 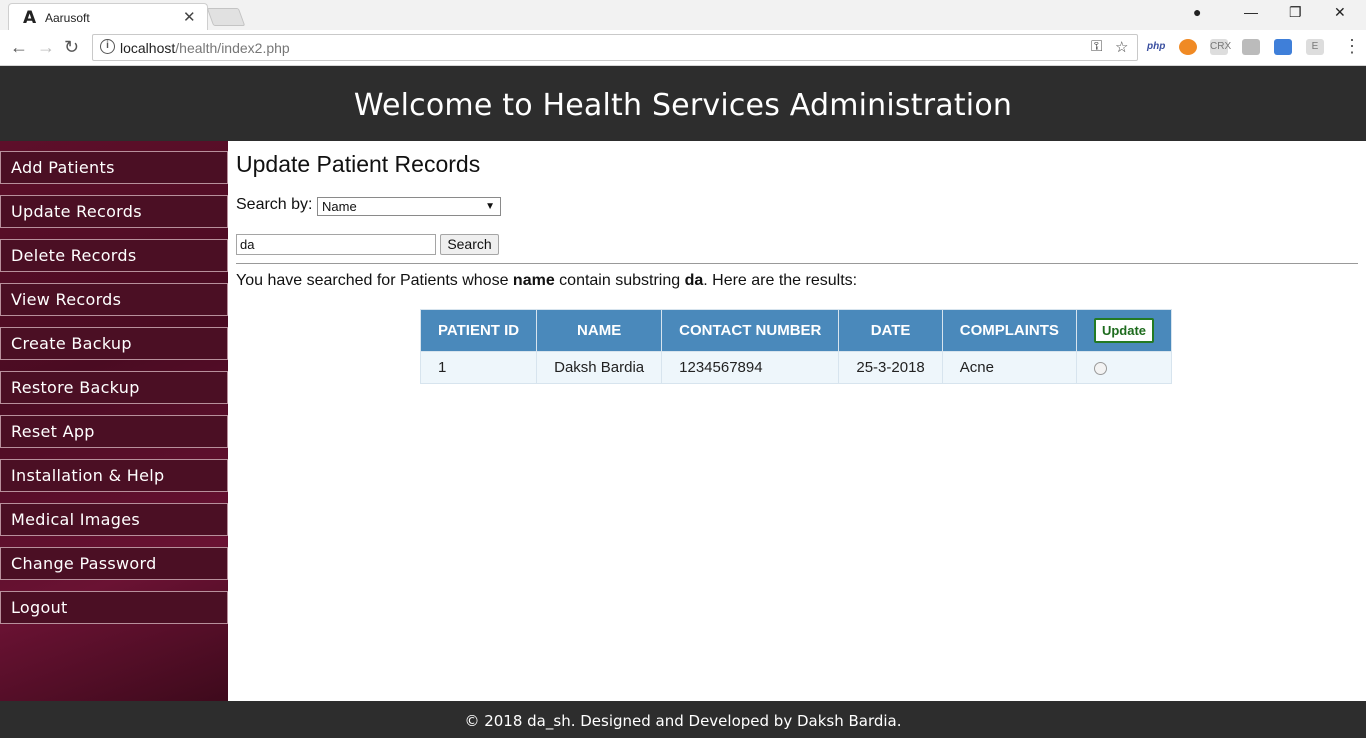 I want to click on cell-select, so click(x=1124, y=367).